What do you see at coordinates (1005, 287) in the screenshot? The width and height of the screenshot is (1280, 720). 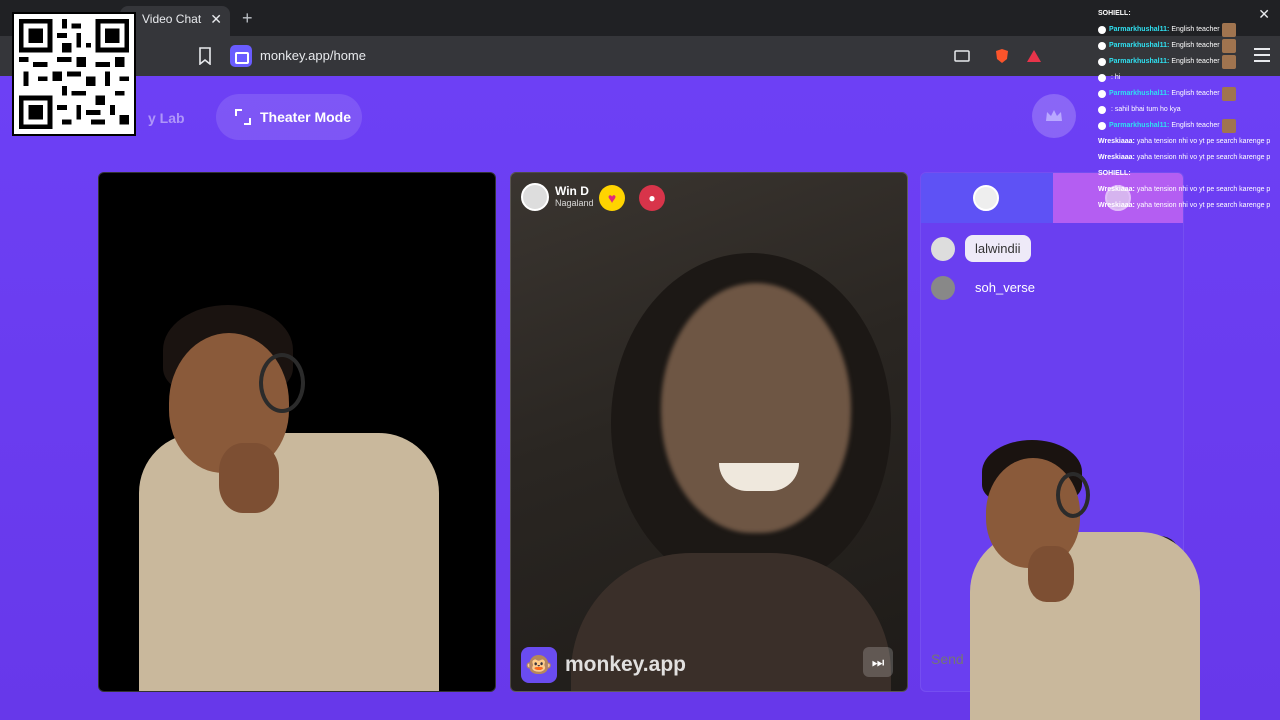 I see `chat-bubble: soh_verse` at bounding box center [1005, 287].